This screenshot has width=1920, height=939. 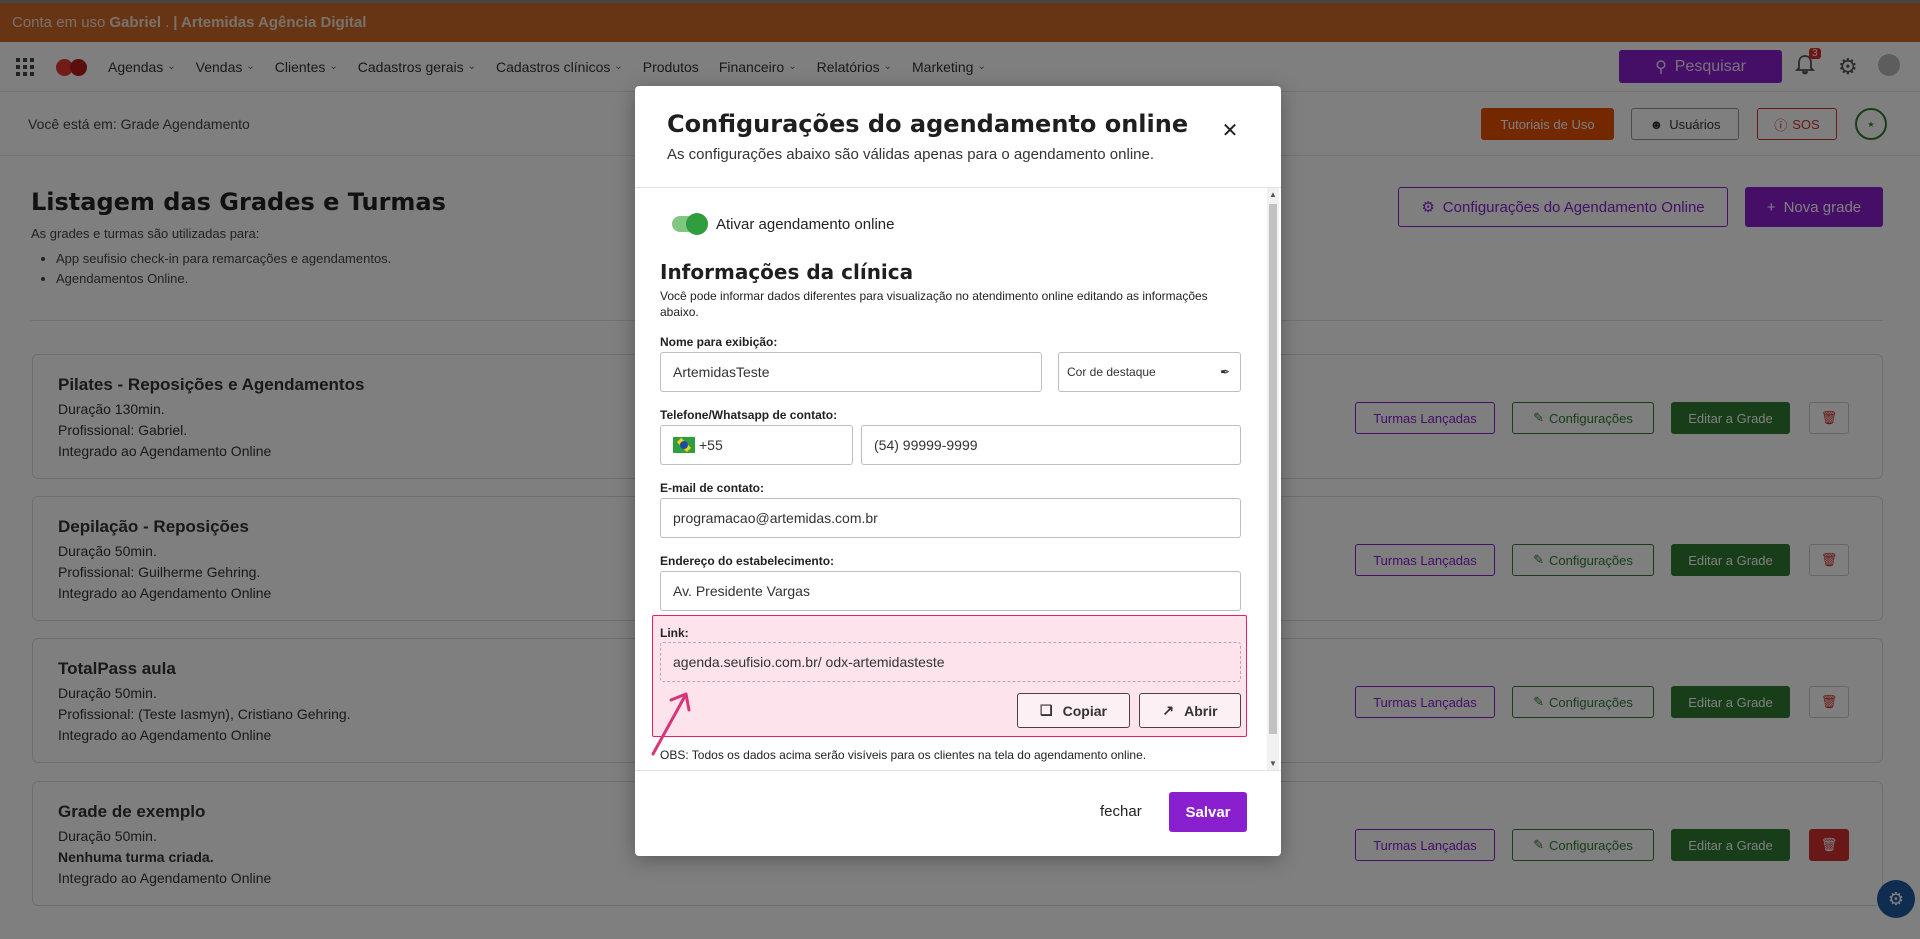 What do you see at coordinates (1046, 710) in the screenshot?
I see `copy-icon: ❏` at bounding box center [1046, 710].